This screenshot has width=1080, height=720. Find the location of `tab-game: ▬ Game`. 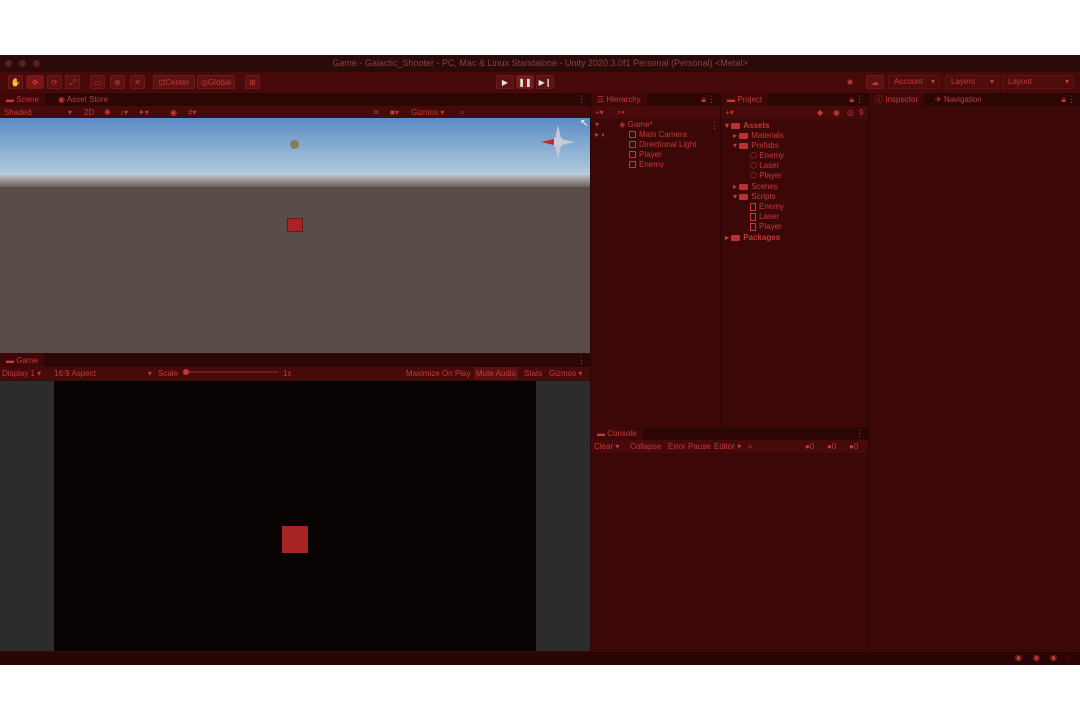

tab-game: ▬ Game is located at coordinates (22, 360).